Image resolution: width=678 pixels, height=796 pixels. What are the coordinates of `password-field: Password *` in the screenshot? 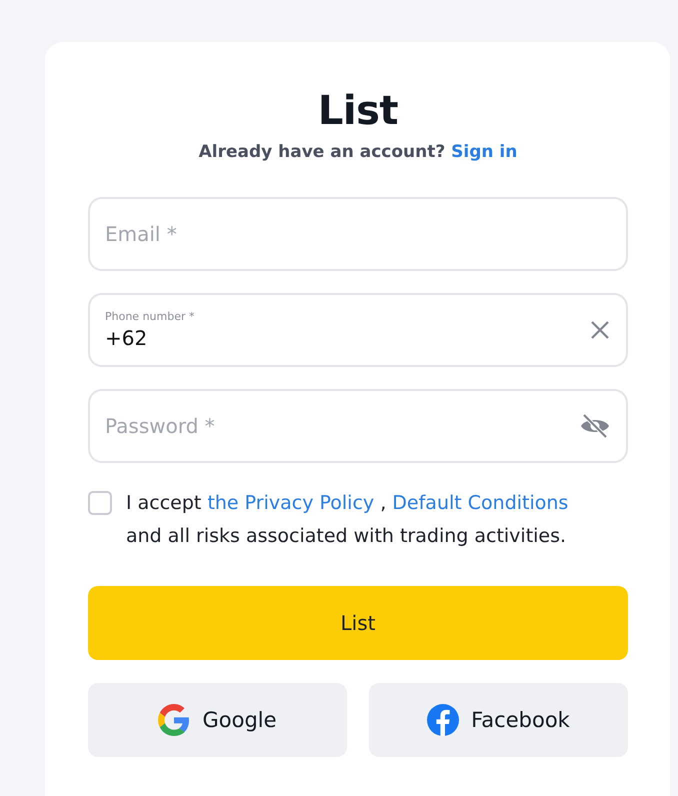 It's located at (358, 426).